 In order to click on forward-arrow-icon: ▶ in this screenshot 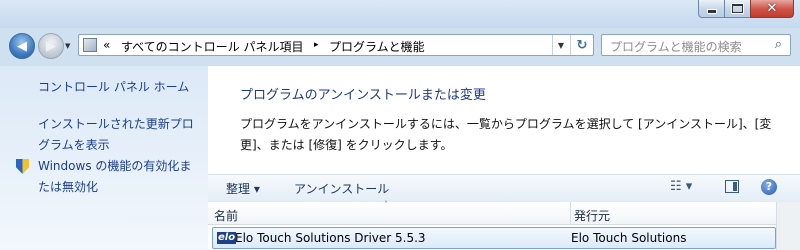, I will do `click(51, 46)`.